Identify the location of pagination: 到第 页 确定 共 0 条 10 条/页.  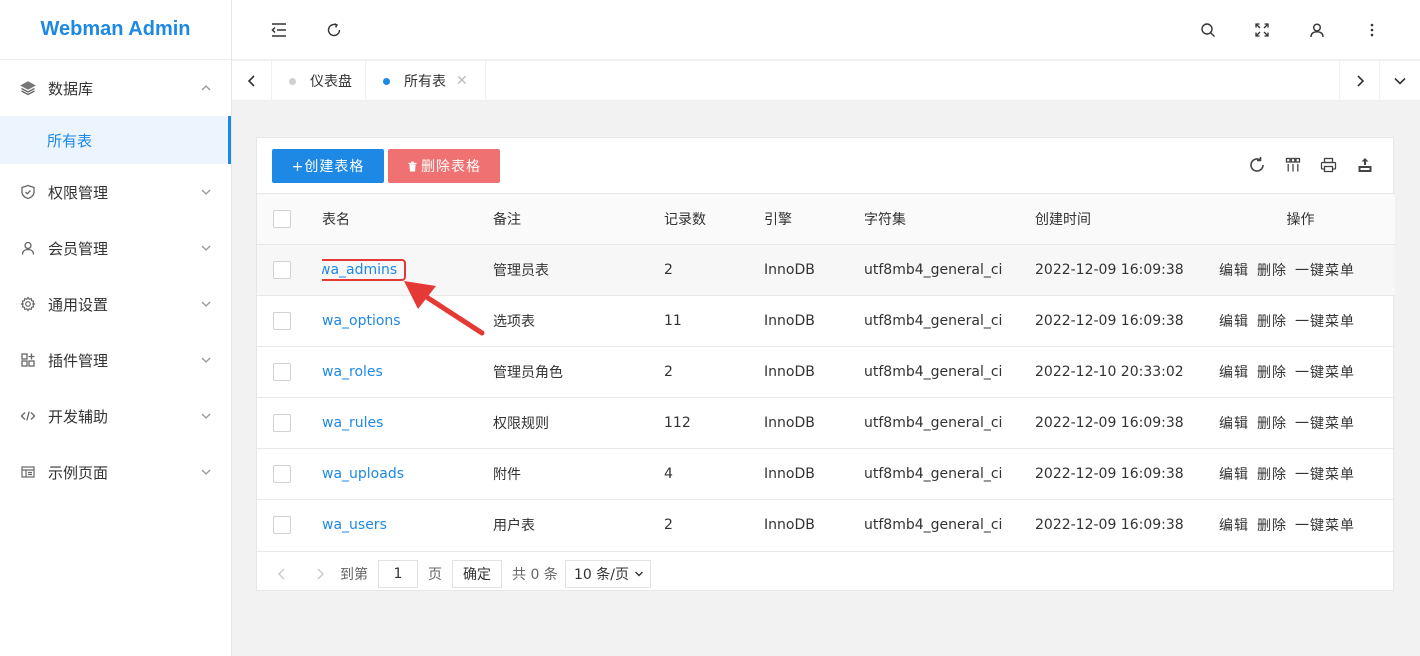
(825, 573).